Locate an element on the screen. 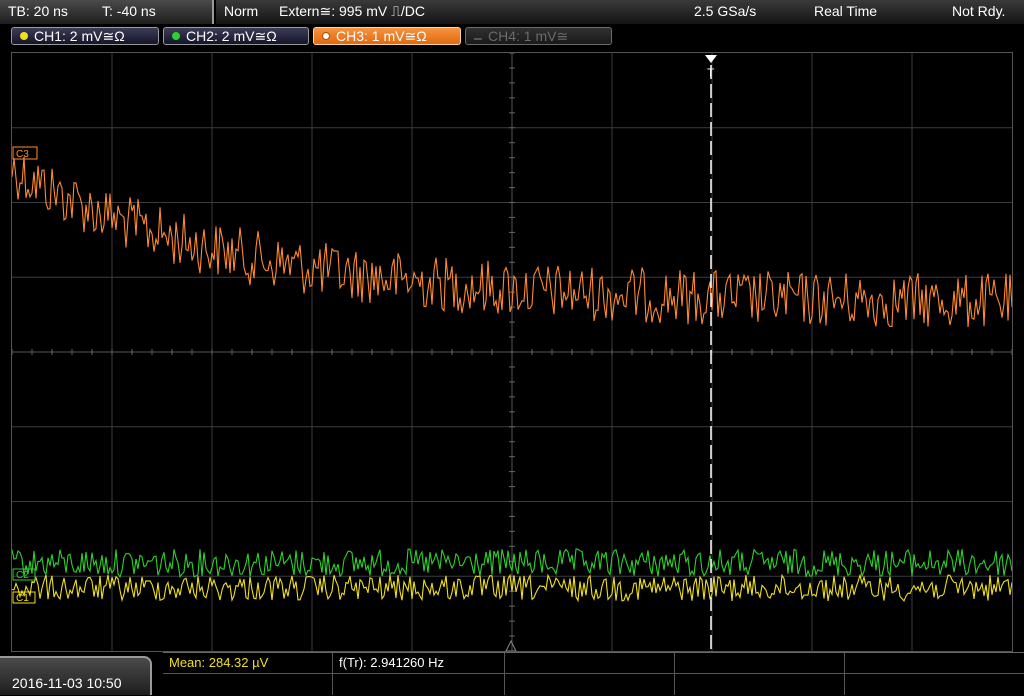  trigger-source: Extern≅: 995 mV ⎍/DC is located at coordinates (352, 11).